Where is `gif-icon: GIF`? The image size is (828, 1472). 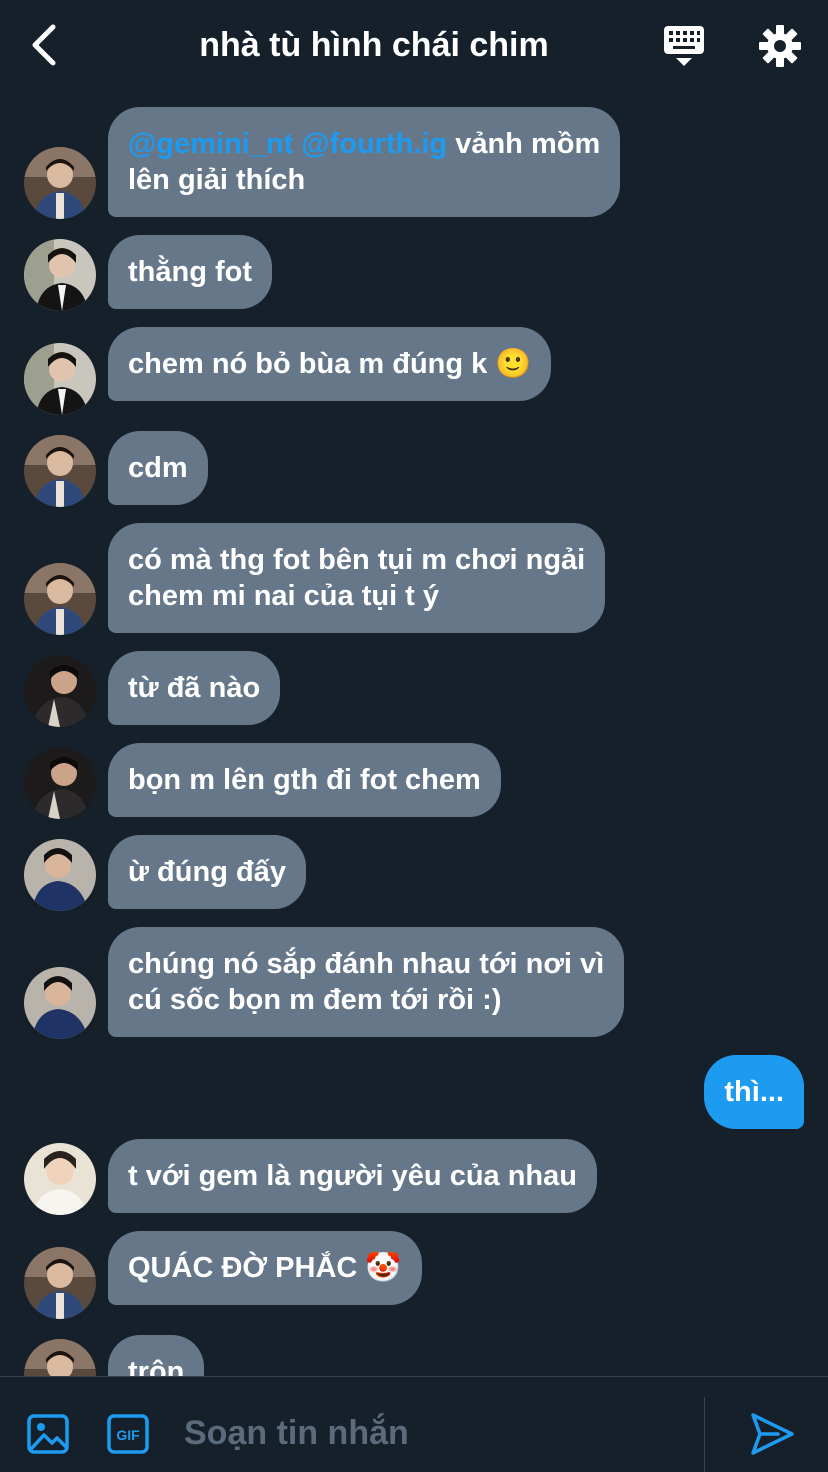
gif-icon: GIF is located at coordinates (128, 1434).